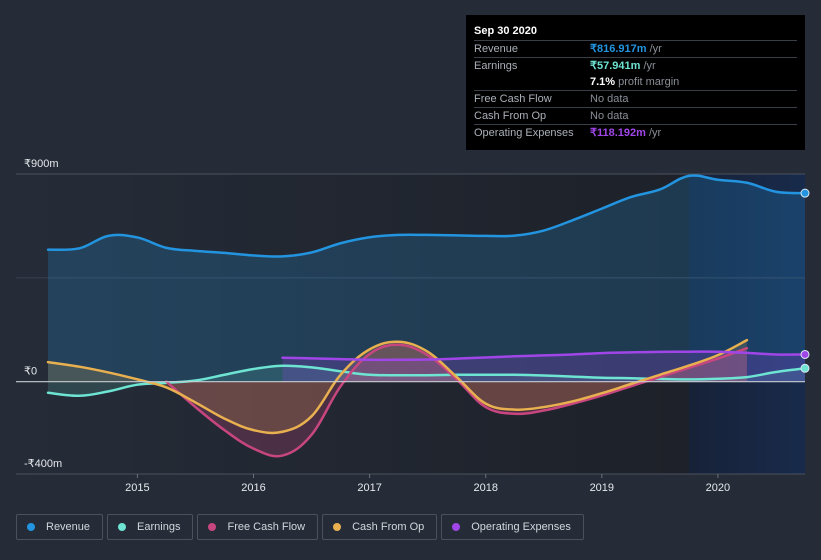 This screenshot has height=560, width=821. Describe the element at coordinates (30, 372) in the screenshot. I see `y-tick-label: ₹0` at that location.